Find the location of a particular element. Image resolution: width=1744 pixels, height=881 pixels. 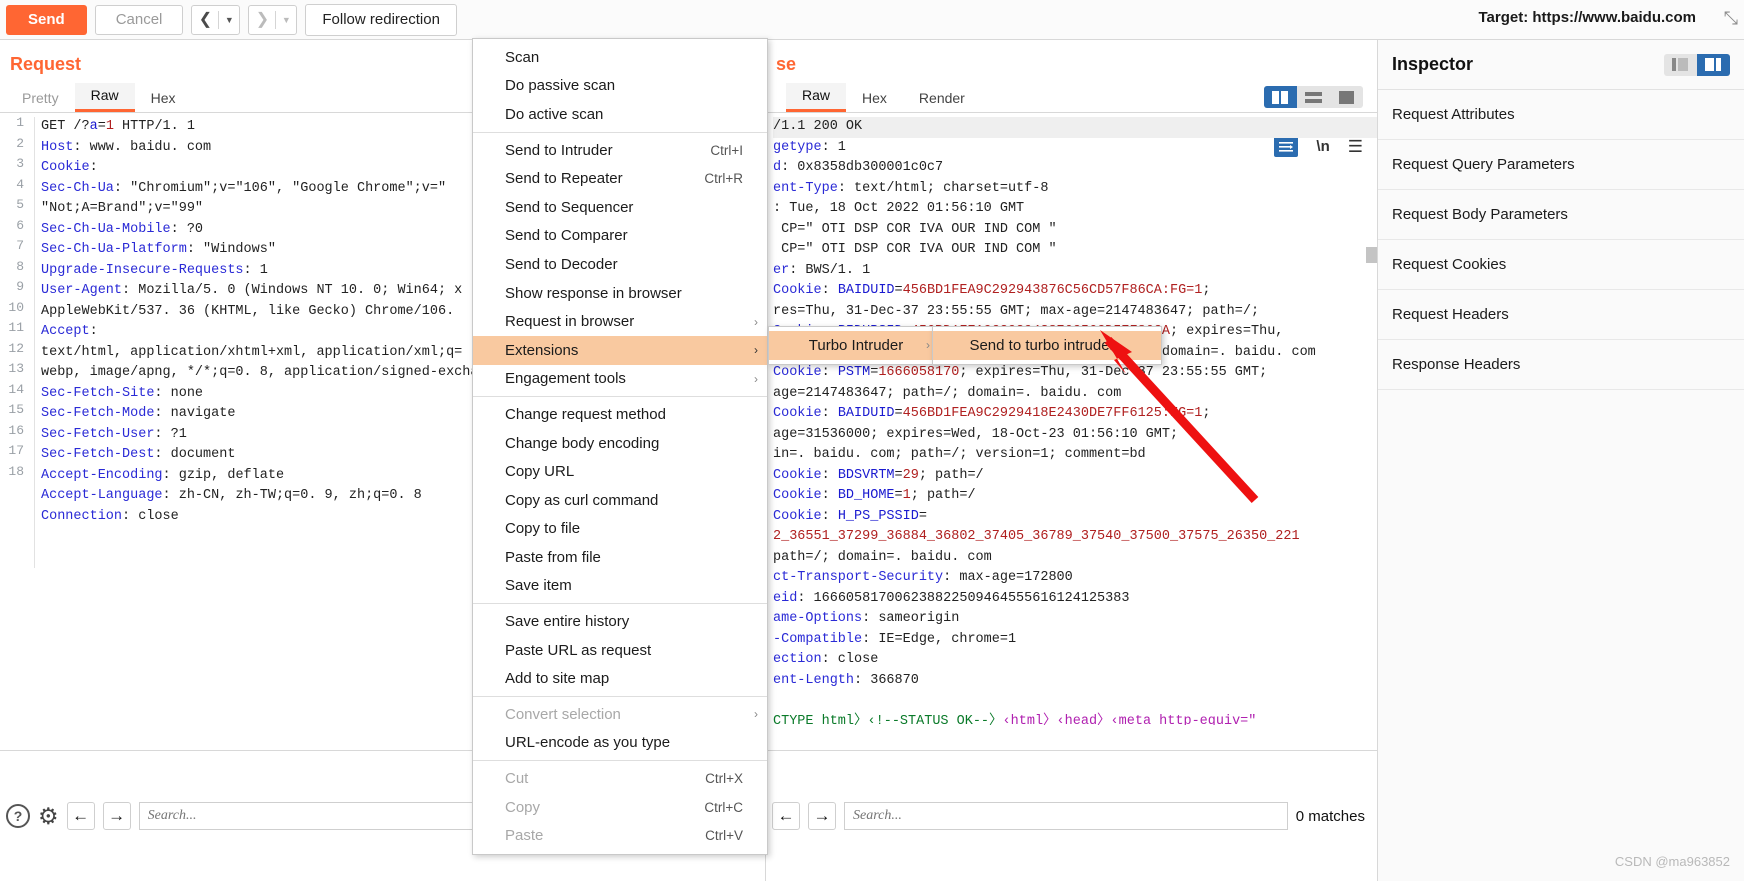

menu-item-label: Show response in browser is located at coordinates (593, 293).